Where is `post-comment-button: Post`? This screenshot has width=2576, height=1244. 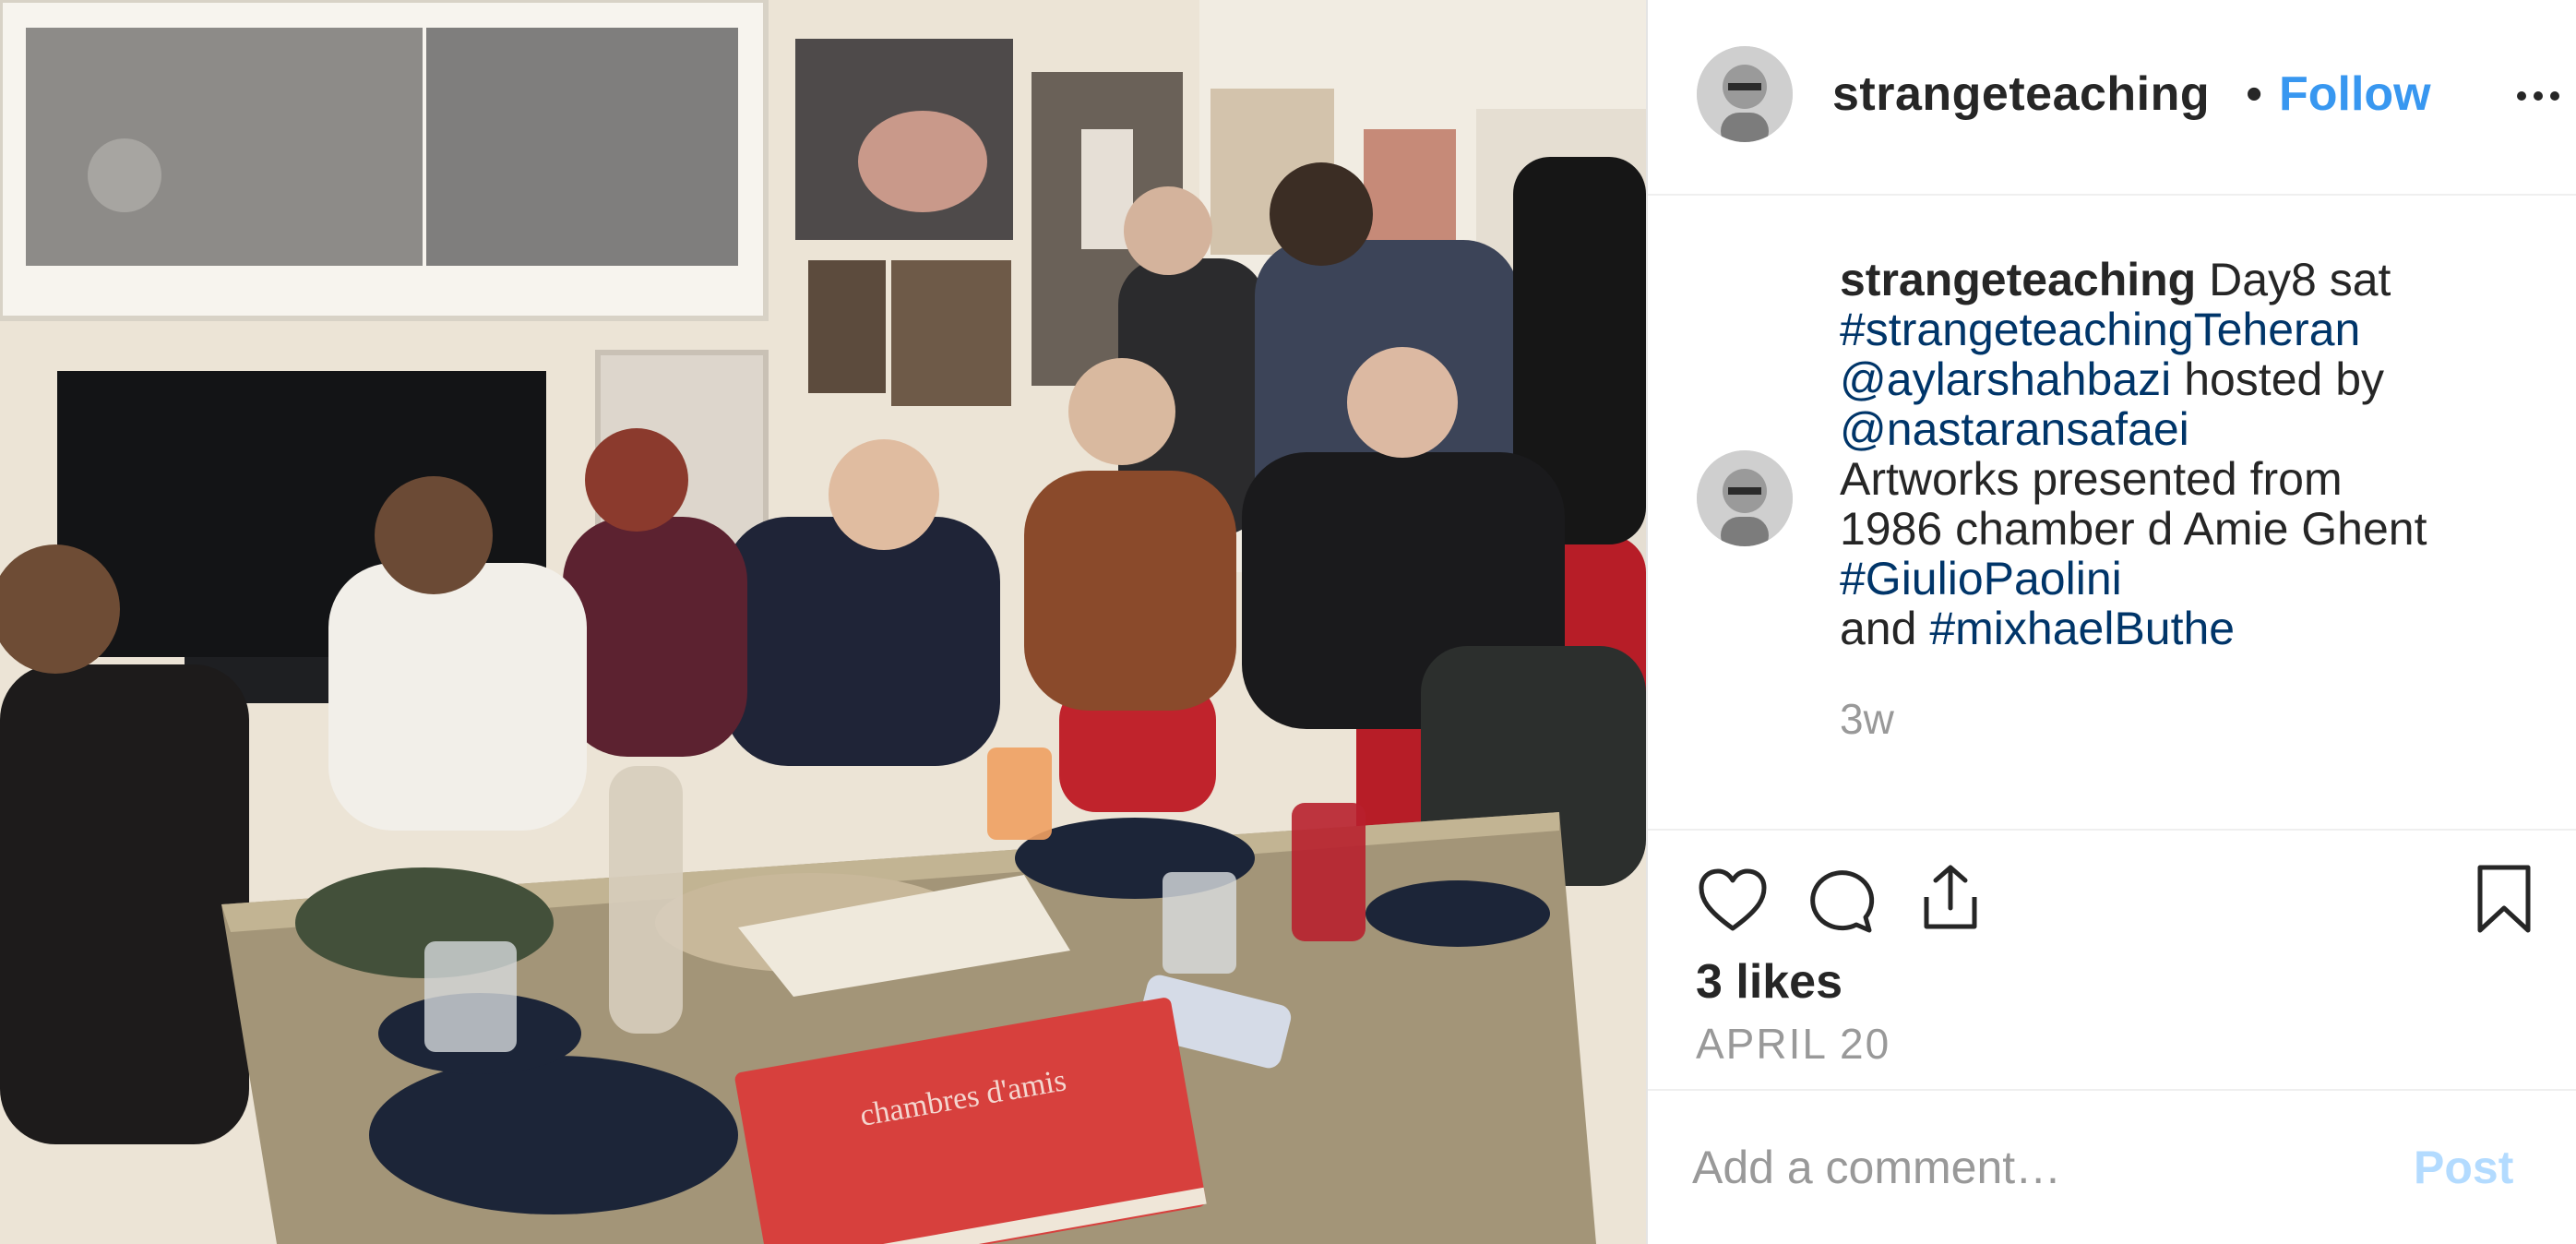 post-comment-button: Post is located at coordinates (2463, 1167).